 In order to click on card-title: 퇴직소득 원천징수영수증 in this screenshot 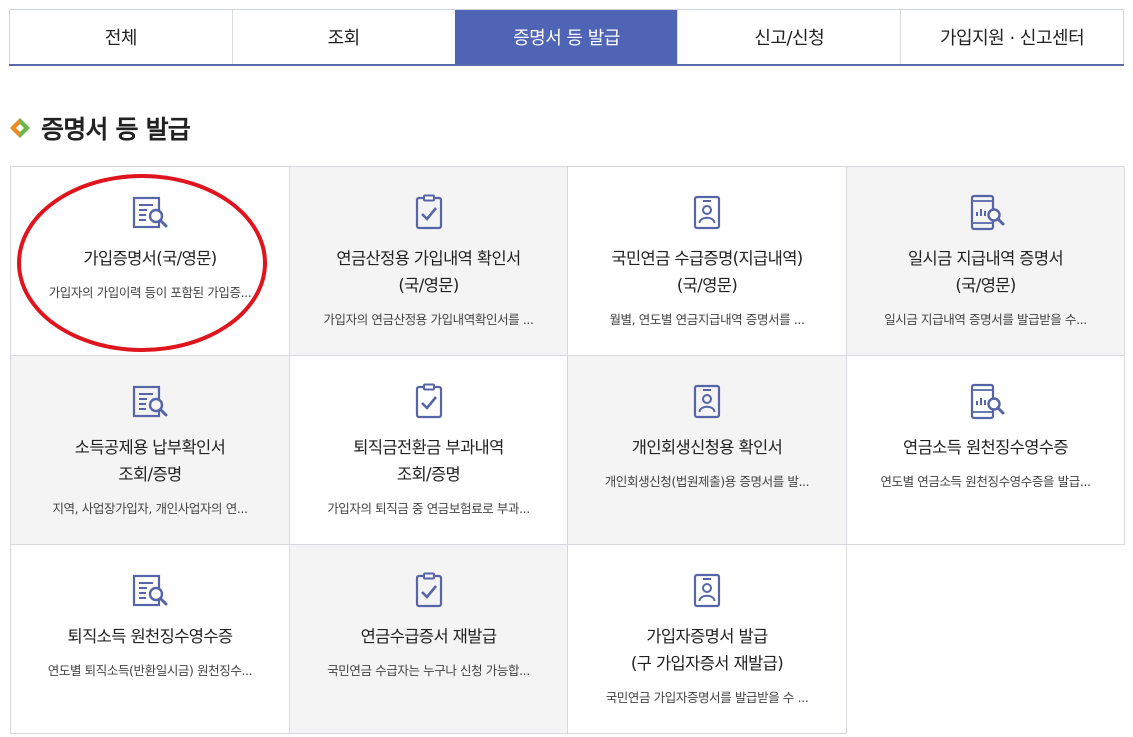, I will do `click(150, 636)`.